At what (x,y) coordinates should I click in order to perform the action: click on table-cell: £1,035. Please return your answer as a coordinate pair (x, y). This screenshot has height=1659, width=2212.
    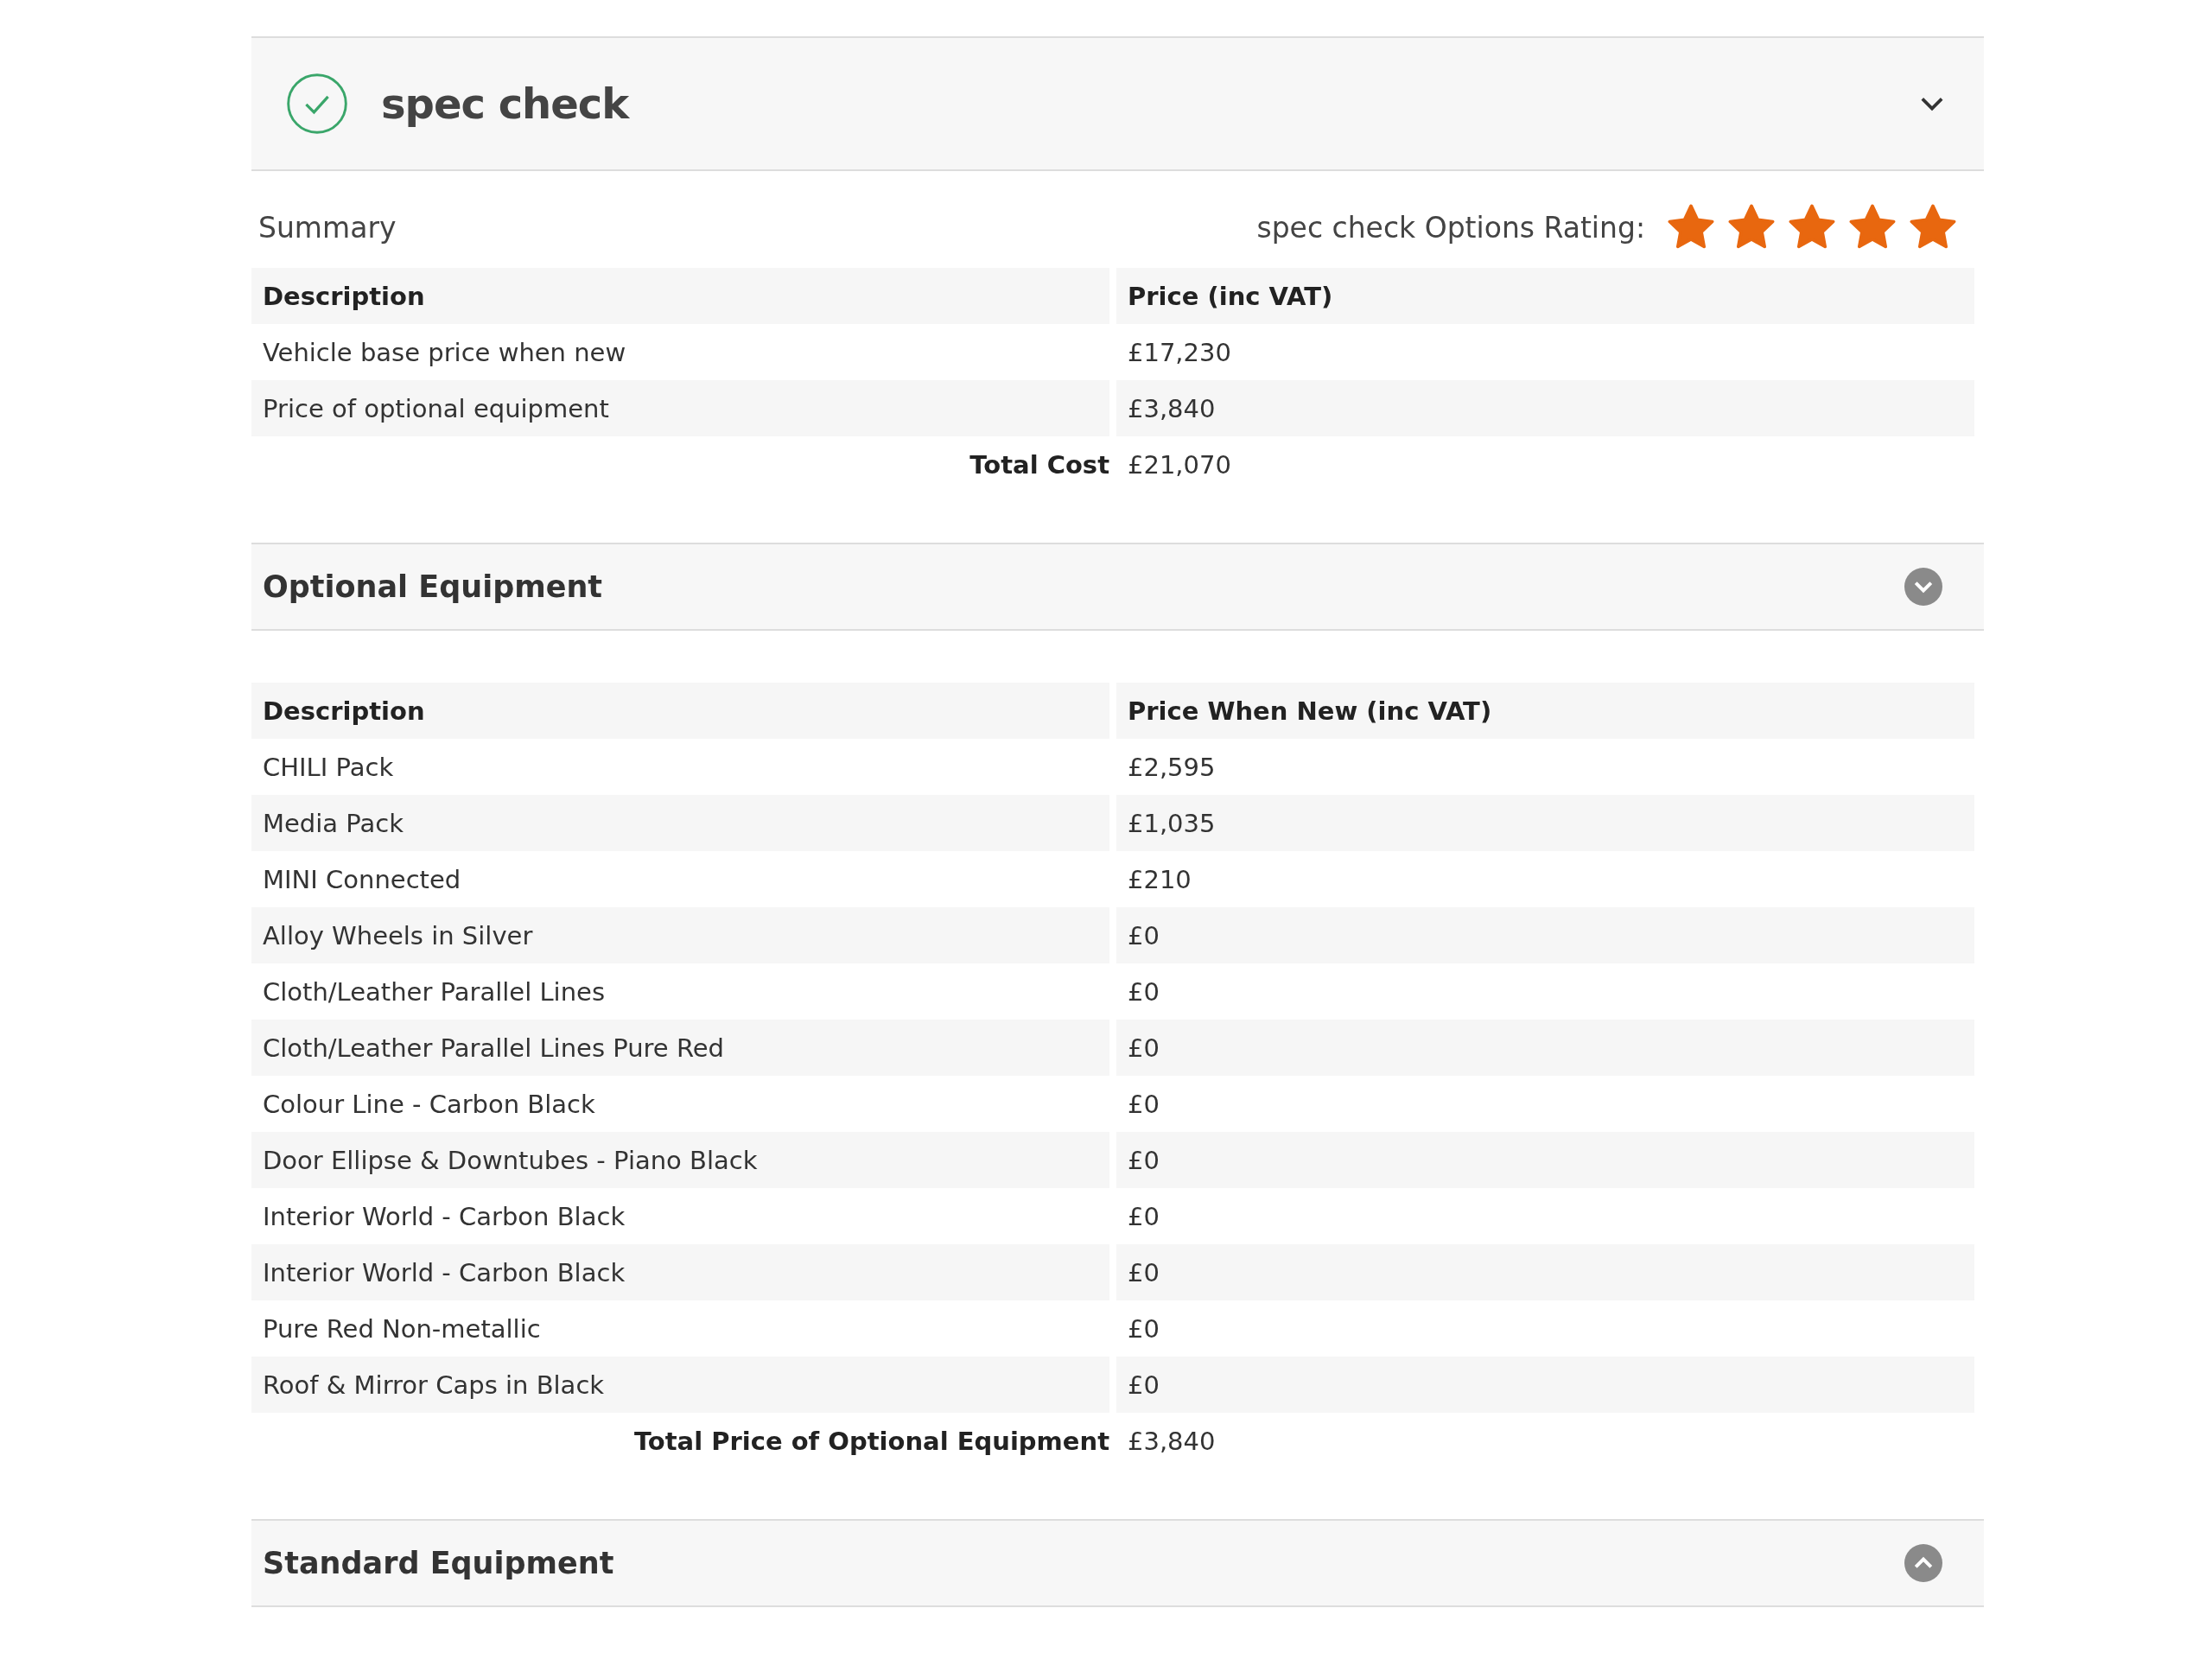
    Looking at the image, I should click on (1545, 823).